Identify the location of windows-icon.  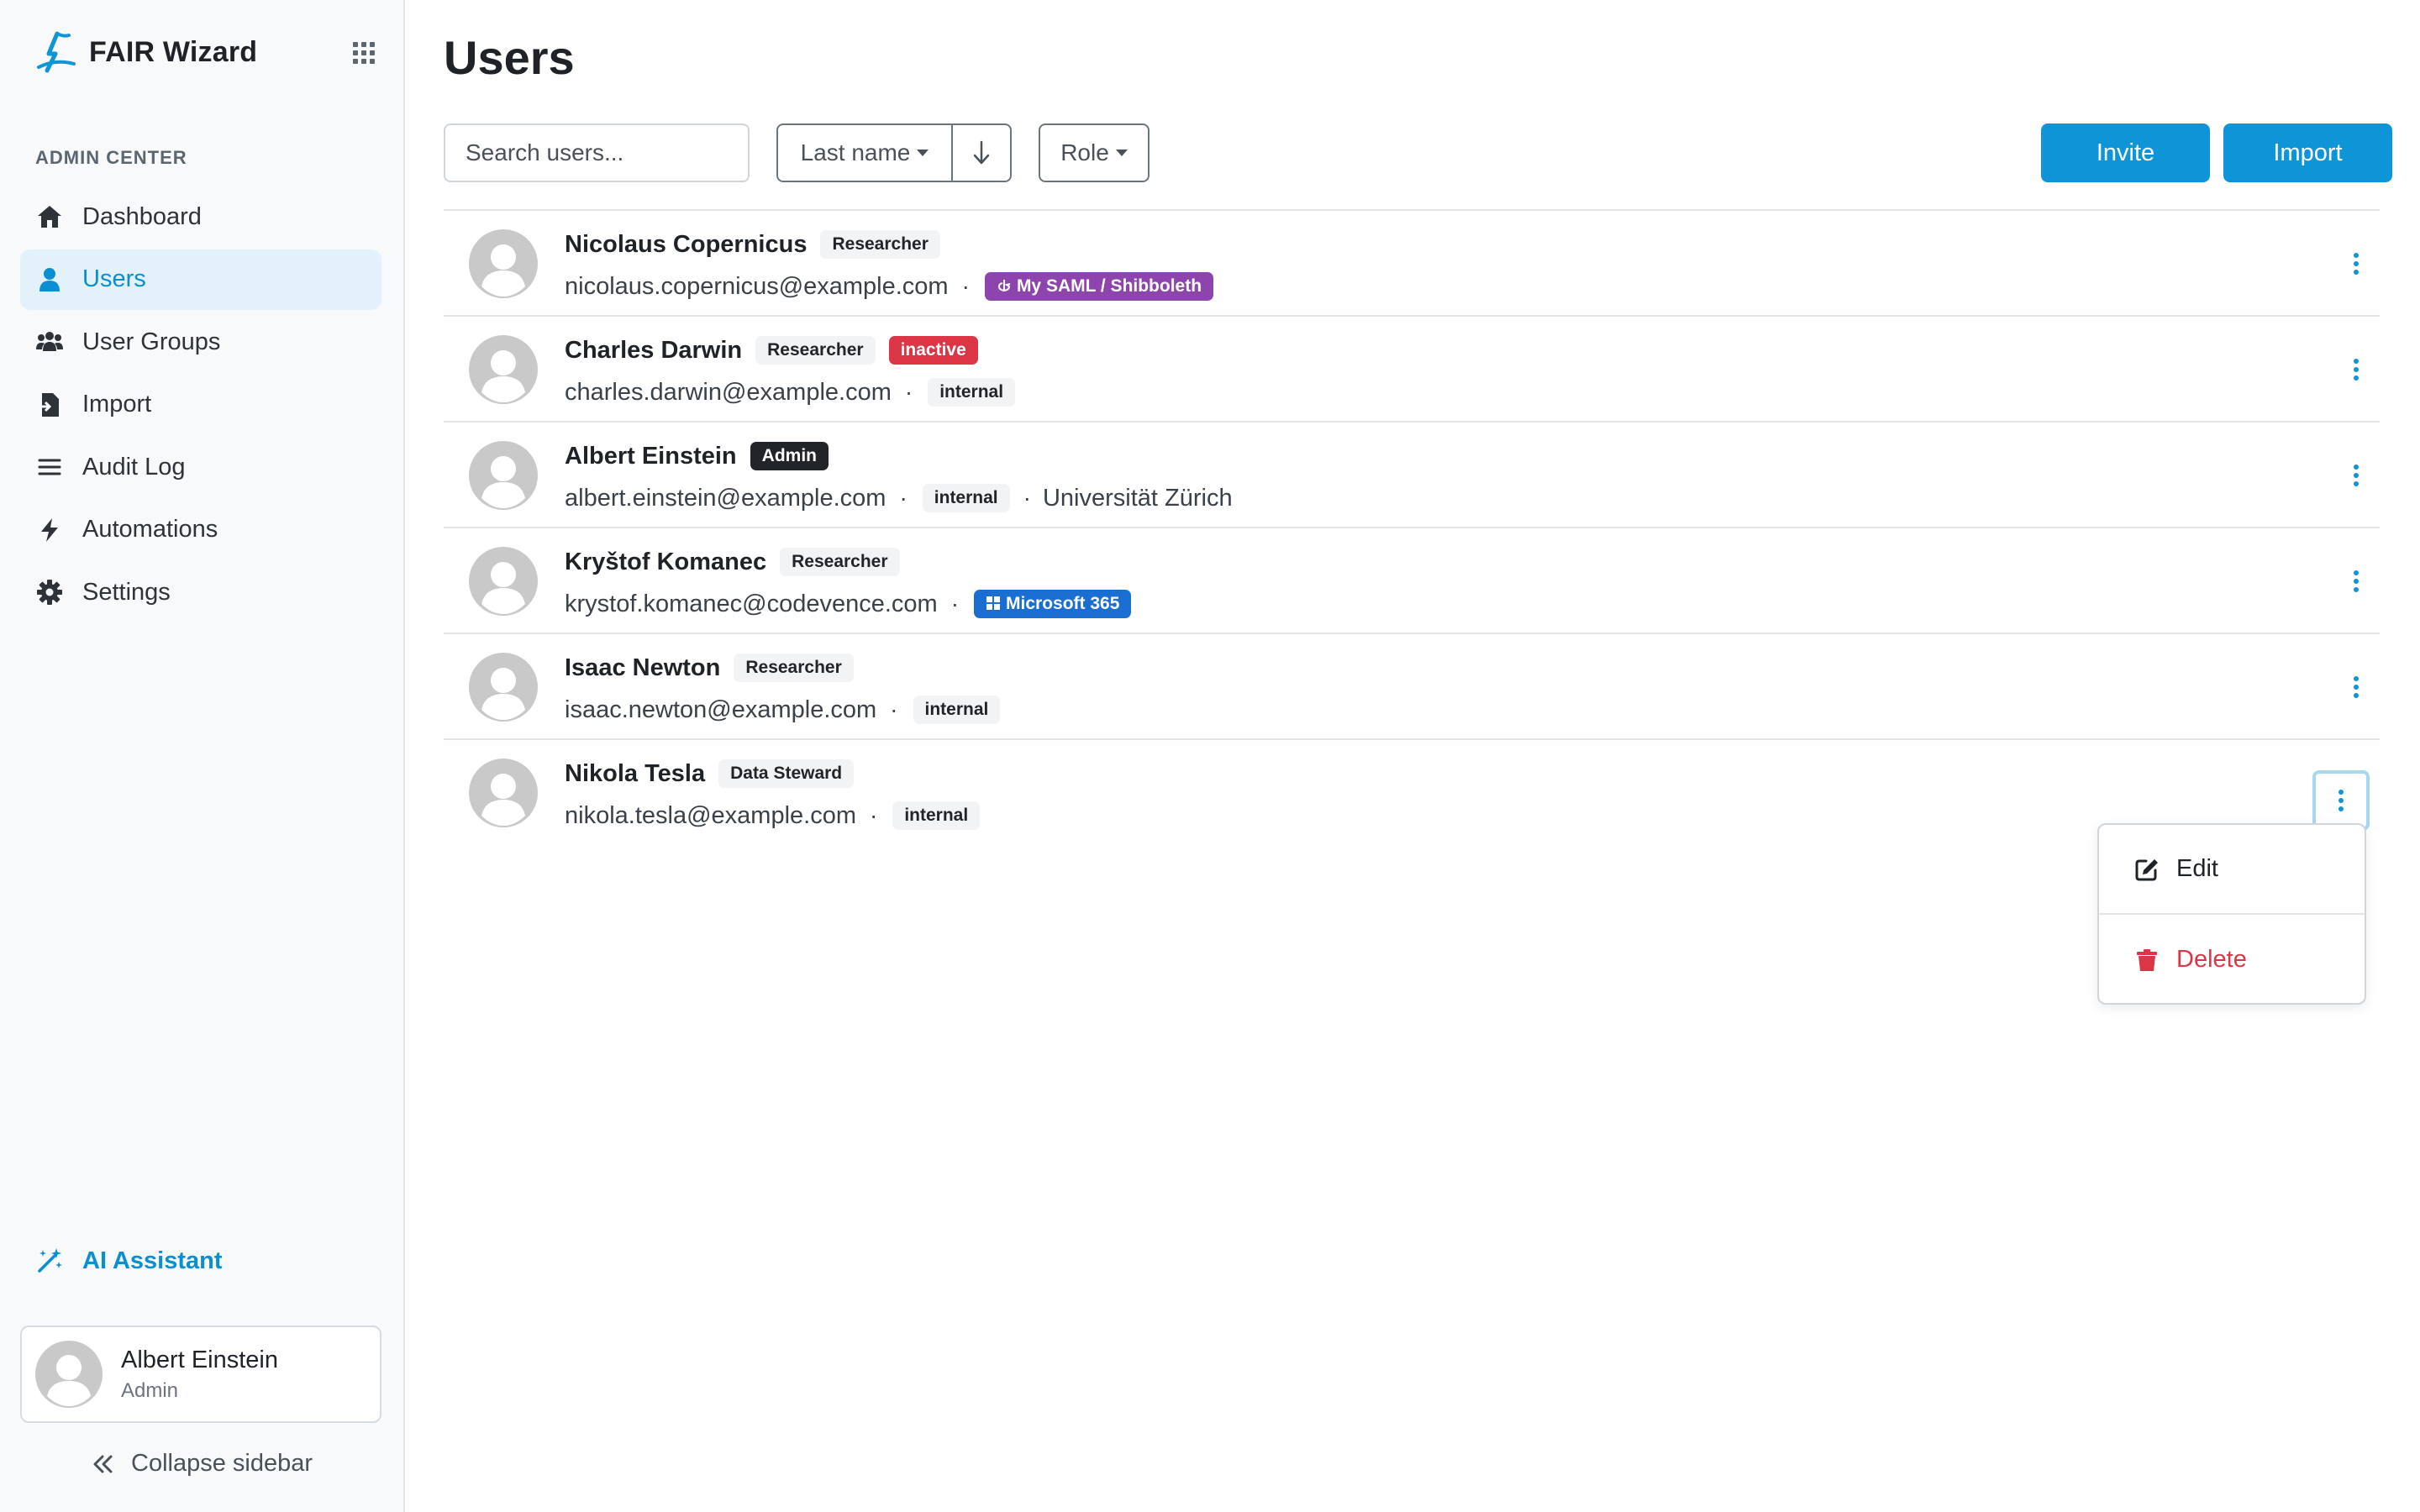
(993, 603).